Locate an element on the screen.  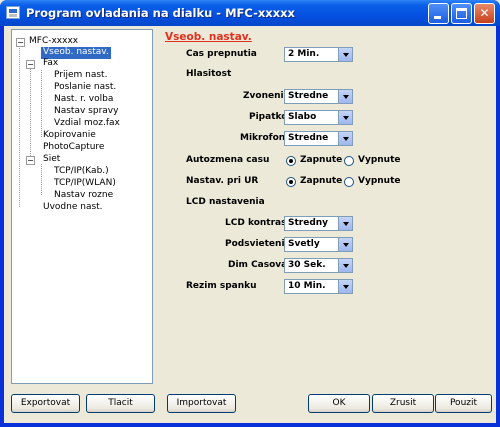
tree-item-nastav-spravy: Nastav spravy is located at coordinates (86, 112).